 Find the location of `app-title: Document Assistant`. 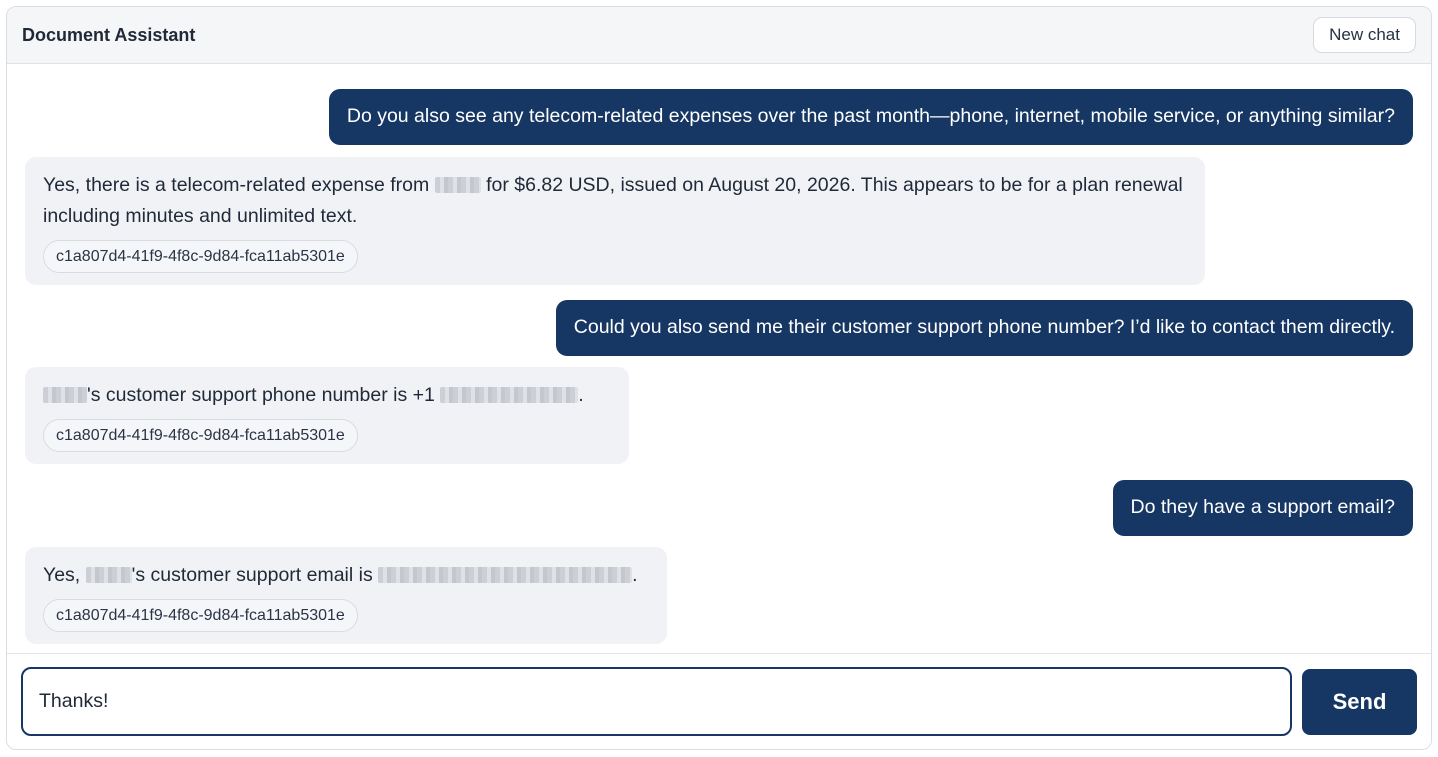

app-title: Document Assistant is located at coordinates (109, 35).